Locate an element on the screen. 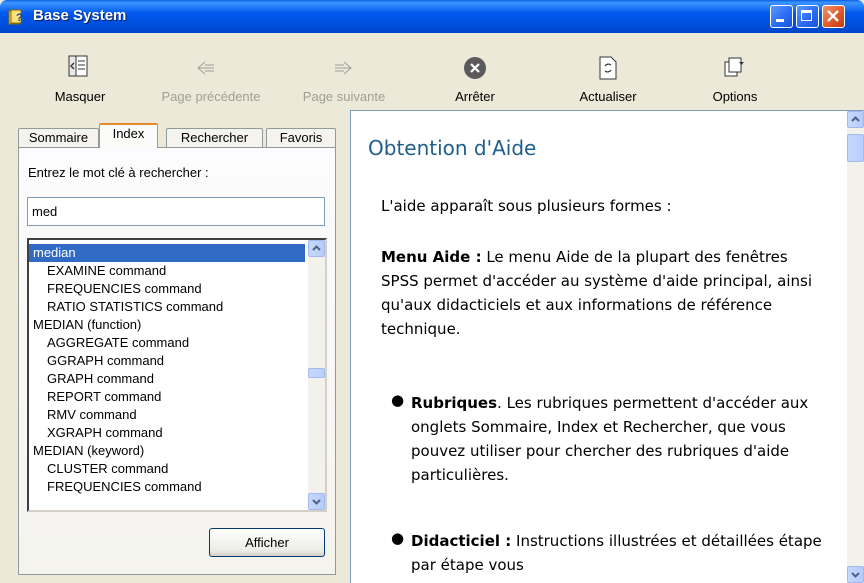 Image resolution: width=864 pixels, height=583 pixels. help-book-icon: ? is located at coordinates (15, 17).